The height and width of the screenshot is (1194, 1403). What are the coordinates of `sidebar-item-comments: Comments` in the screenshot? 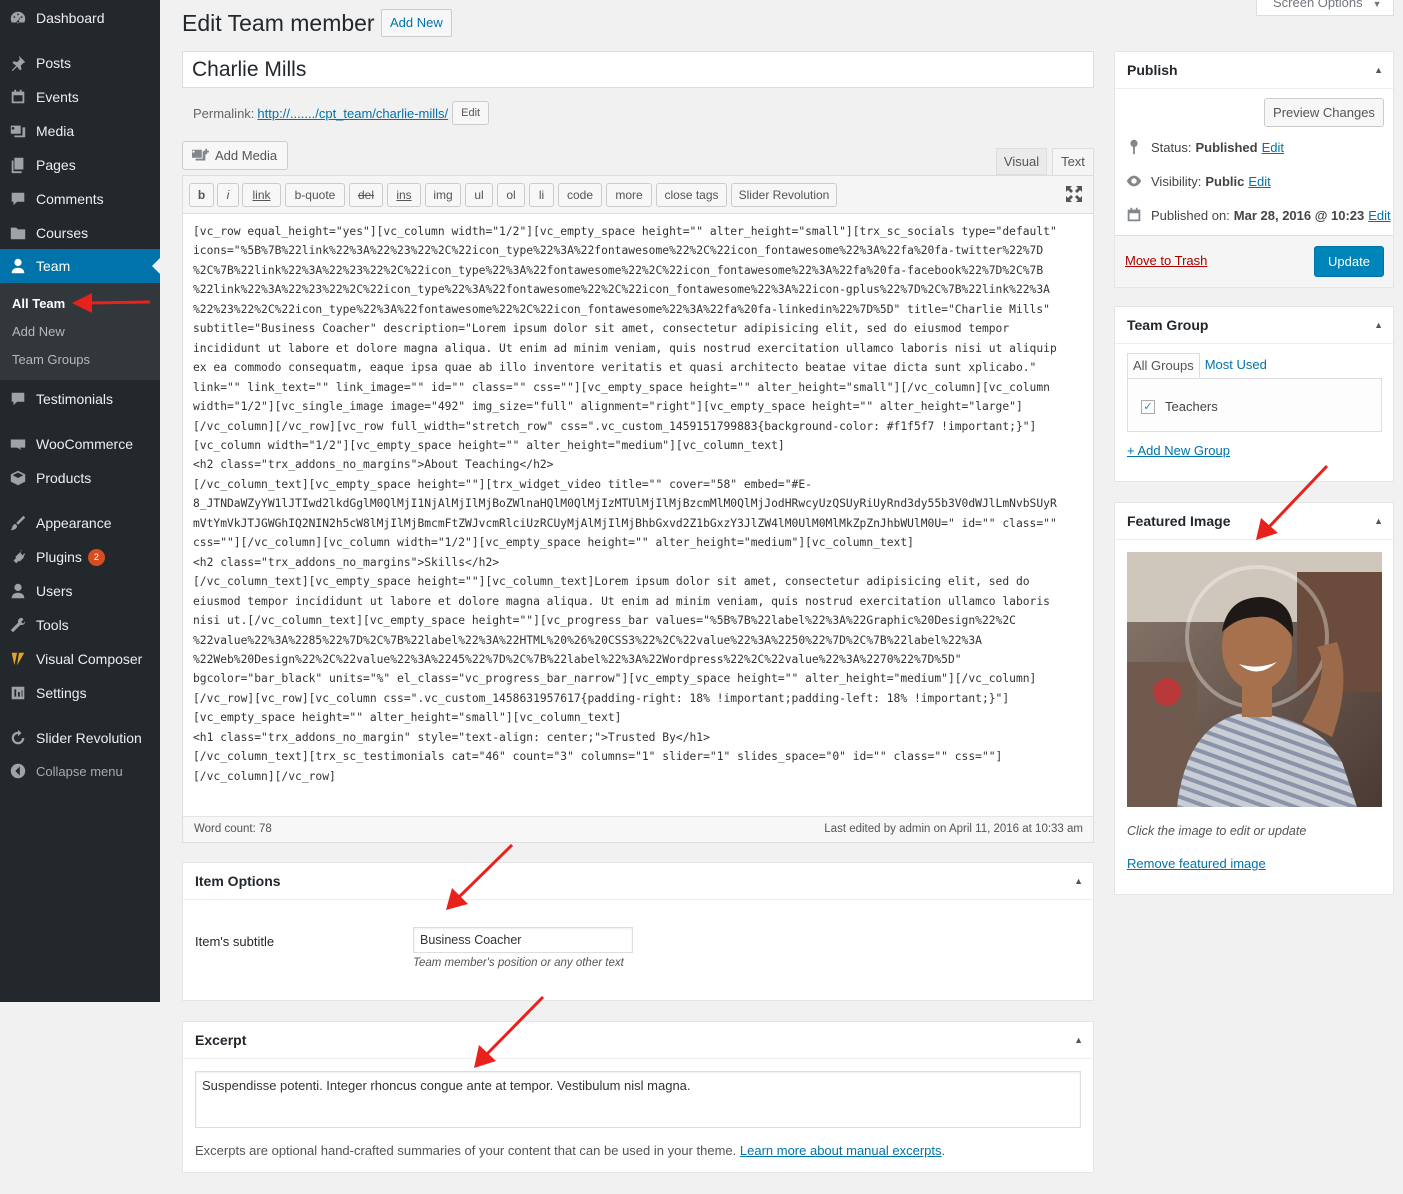 It's located at (80, 199).